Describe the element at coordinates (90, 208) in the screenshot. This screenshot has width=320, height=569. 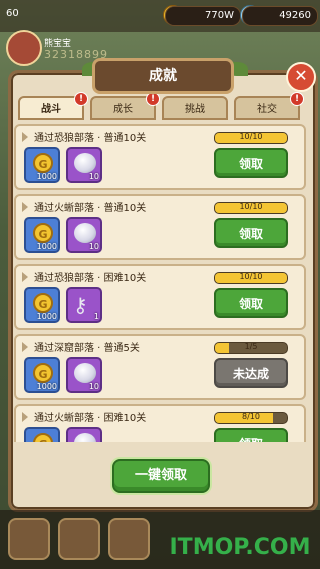
I see `achievement-title: 通过火蜥部落 · 普通10关` at that location.